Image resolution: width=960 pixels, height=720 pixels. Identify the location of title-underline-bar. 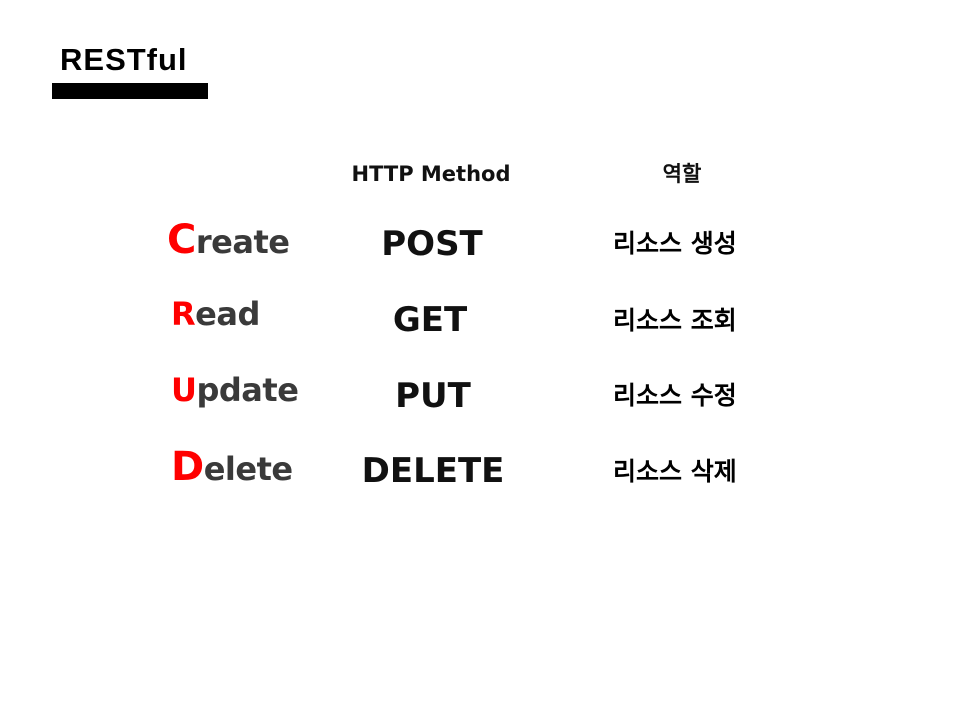
(130, 91).